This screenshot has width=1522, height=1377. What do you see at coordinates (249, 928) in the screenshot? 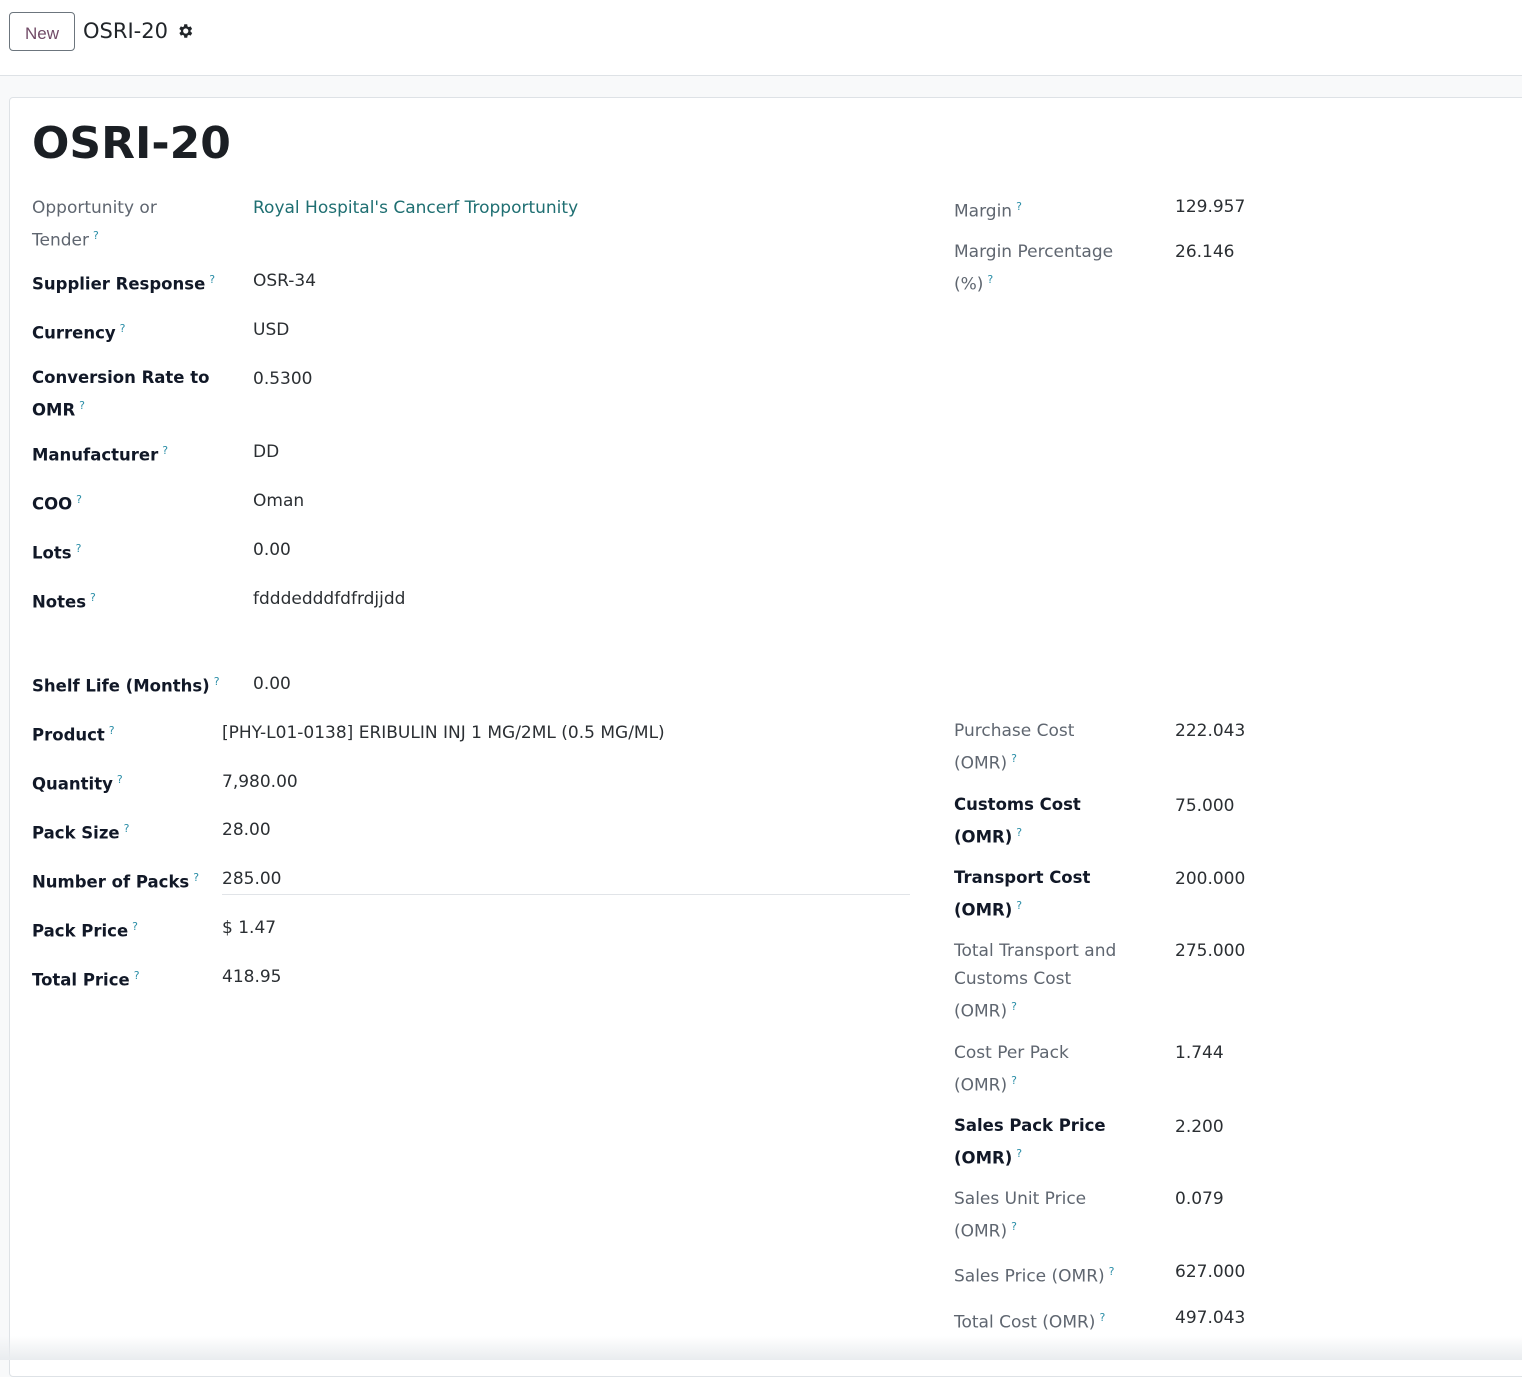
I see `pack-price-value: $ 1.47` at bounding box center [249, 928].